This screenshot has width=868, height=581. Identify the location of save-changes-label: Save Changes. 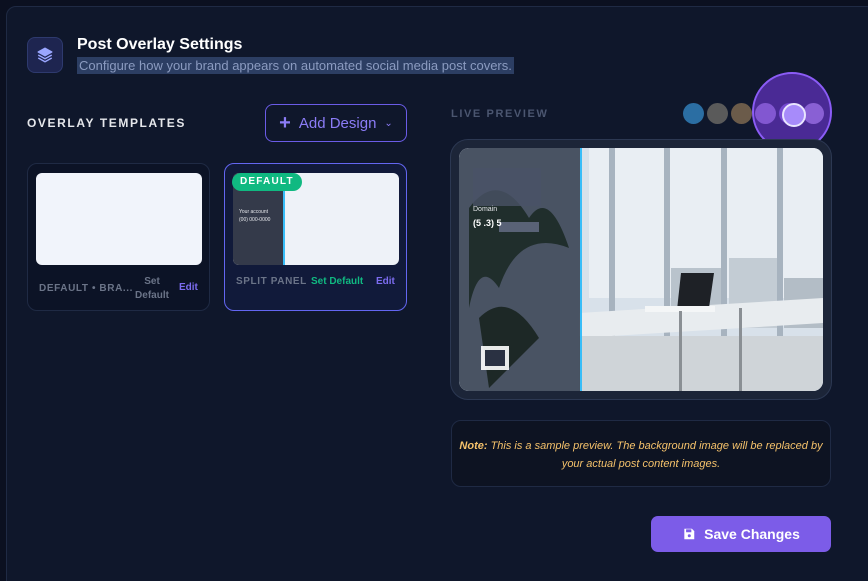
(752, 534).